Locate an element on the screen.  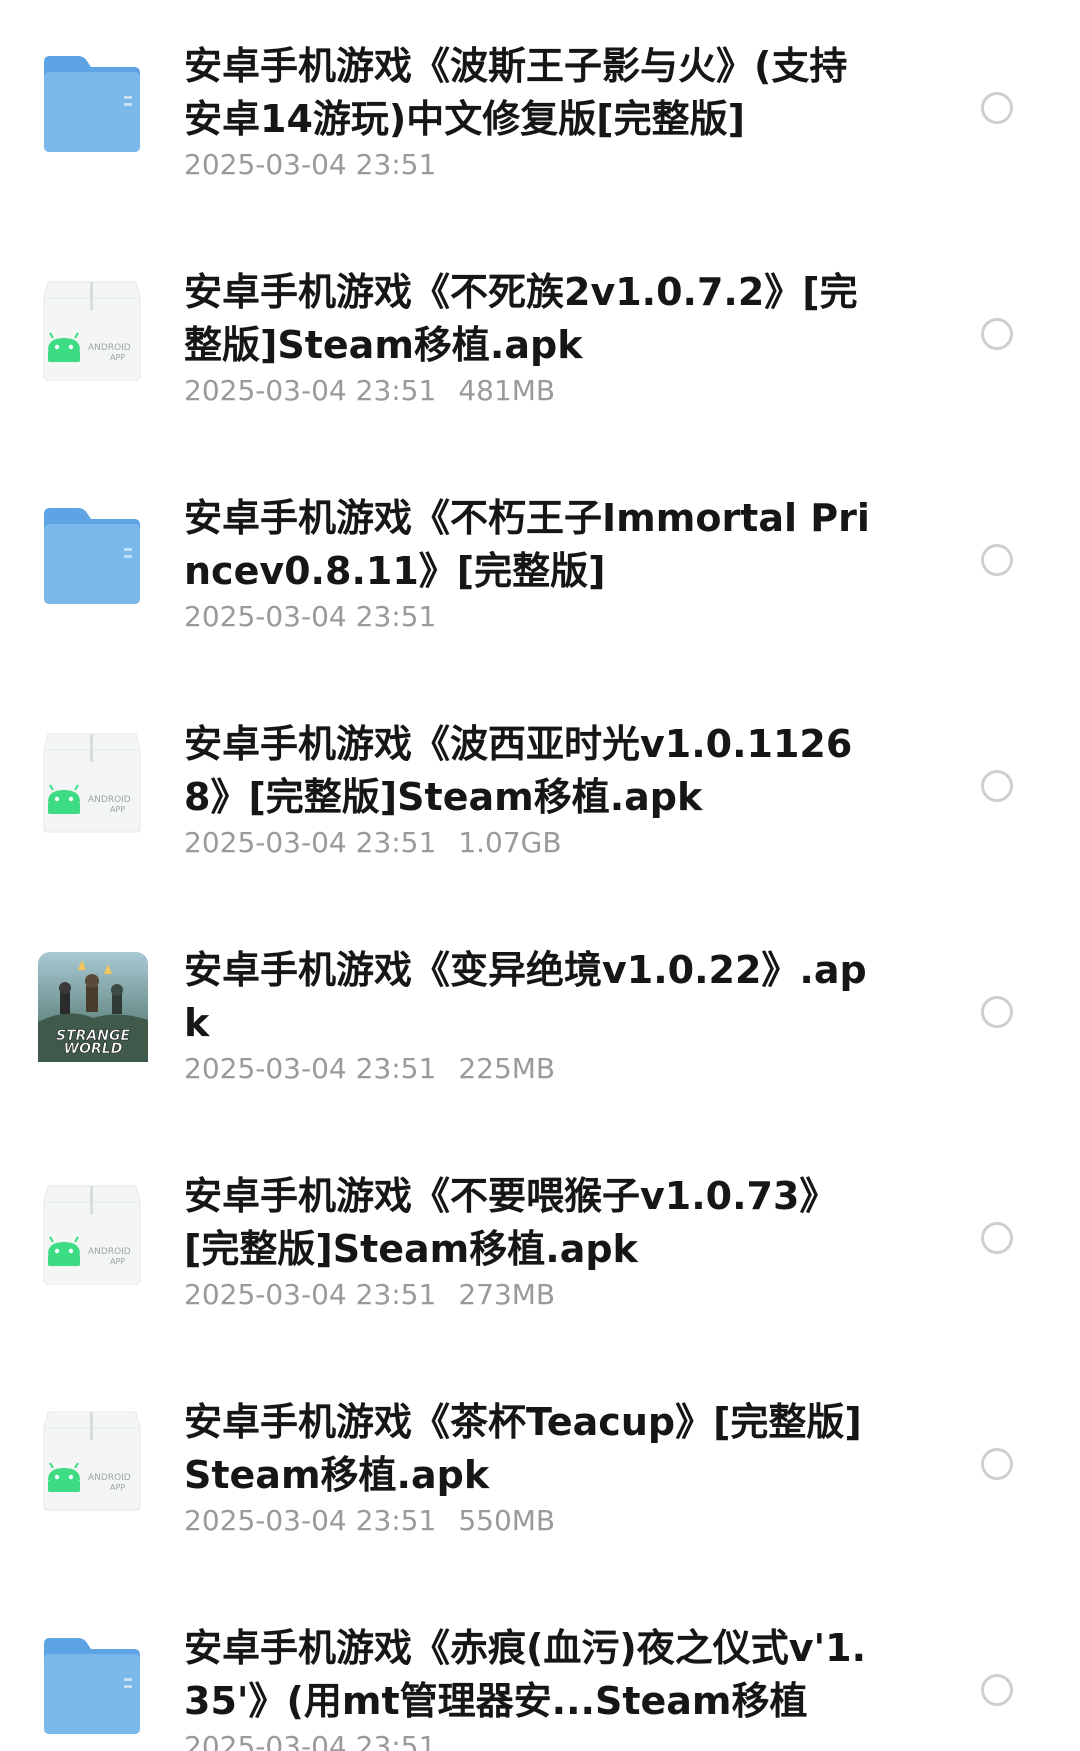
game-thumbnail-icon: STRANGE WORLD is located at coordinates (93, 1007).